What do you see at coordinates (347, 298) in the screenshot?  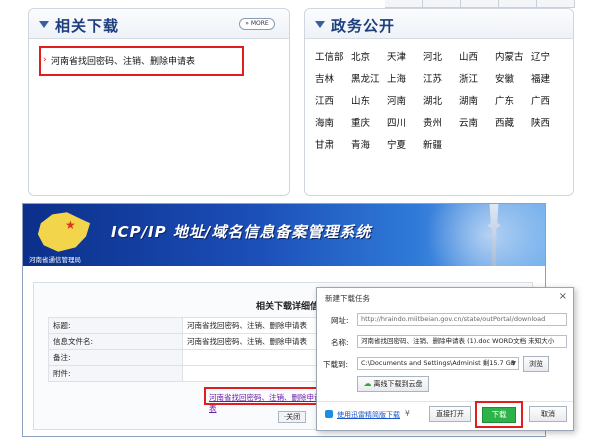 I see `dialog-title: 新建下载任务` at bounding box center [347, 298].